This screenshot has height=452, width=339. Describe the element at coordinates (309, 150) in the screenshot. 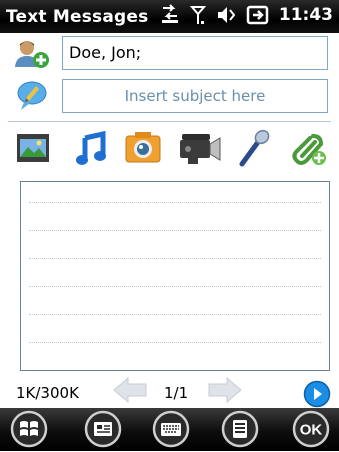

I see `attach-file-icon` at that location.